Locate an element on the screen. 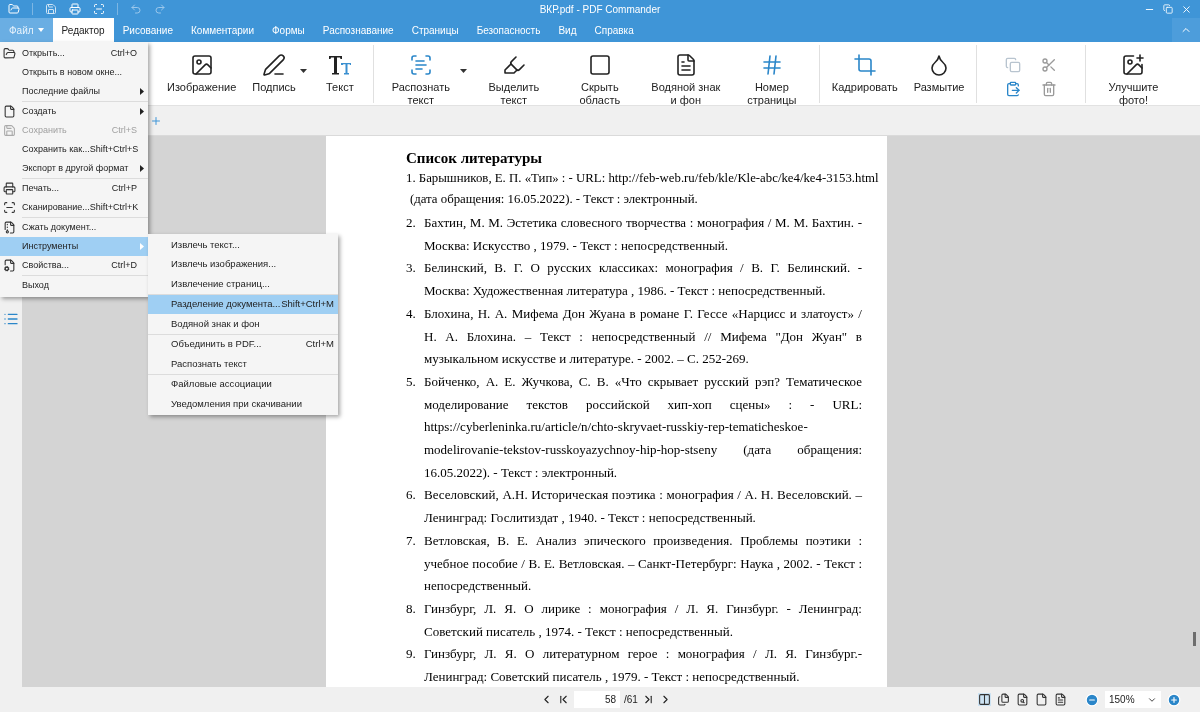 The image size is (1200, 712). crop-icon is located at coordinates (864, 65).